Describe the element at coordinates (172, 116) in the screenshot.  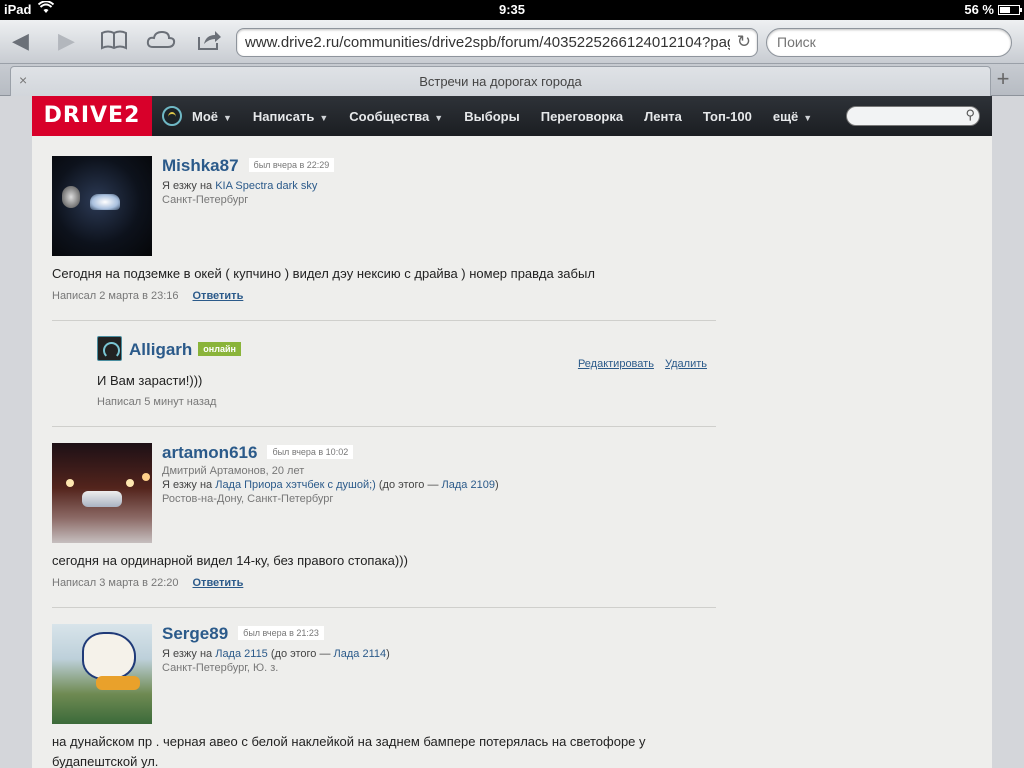
I see `user-gauge-icon` at that location.